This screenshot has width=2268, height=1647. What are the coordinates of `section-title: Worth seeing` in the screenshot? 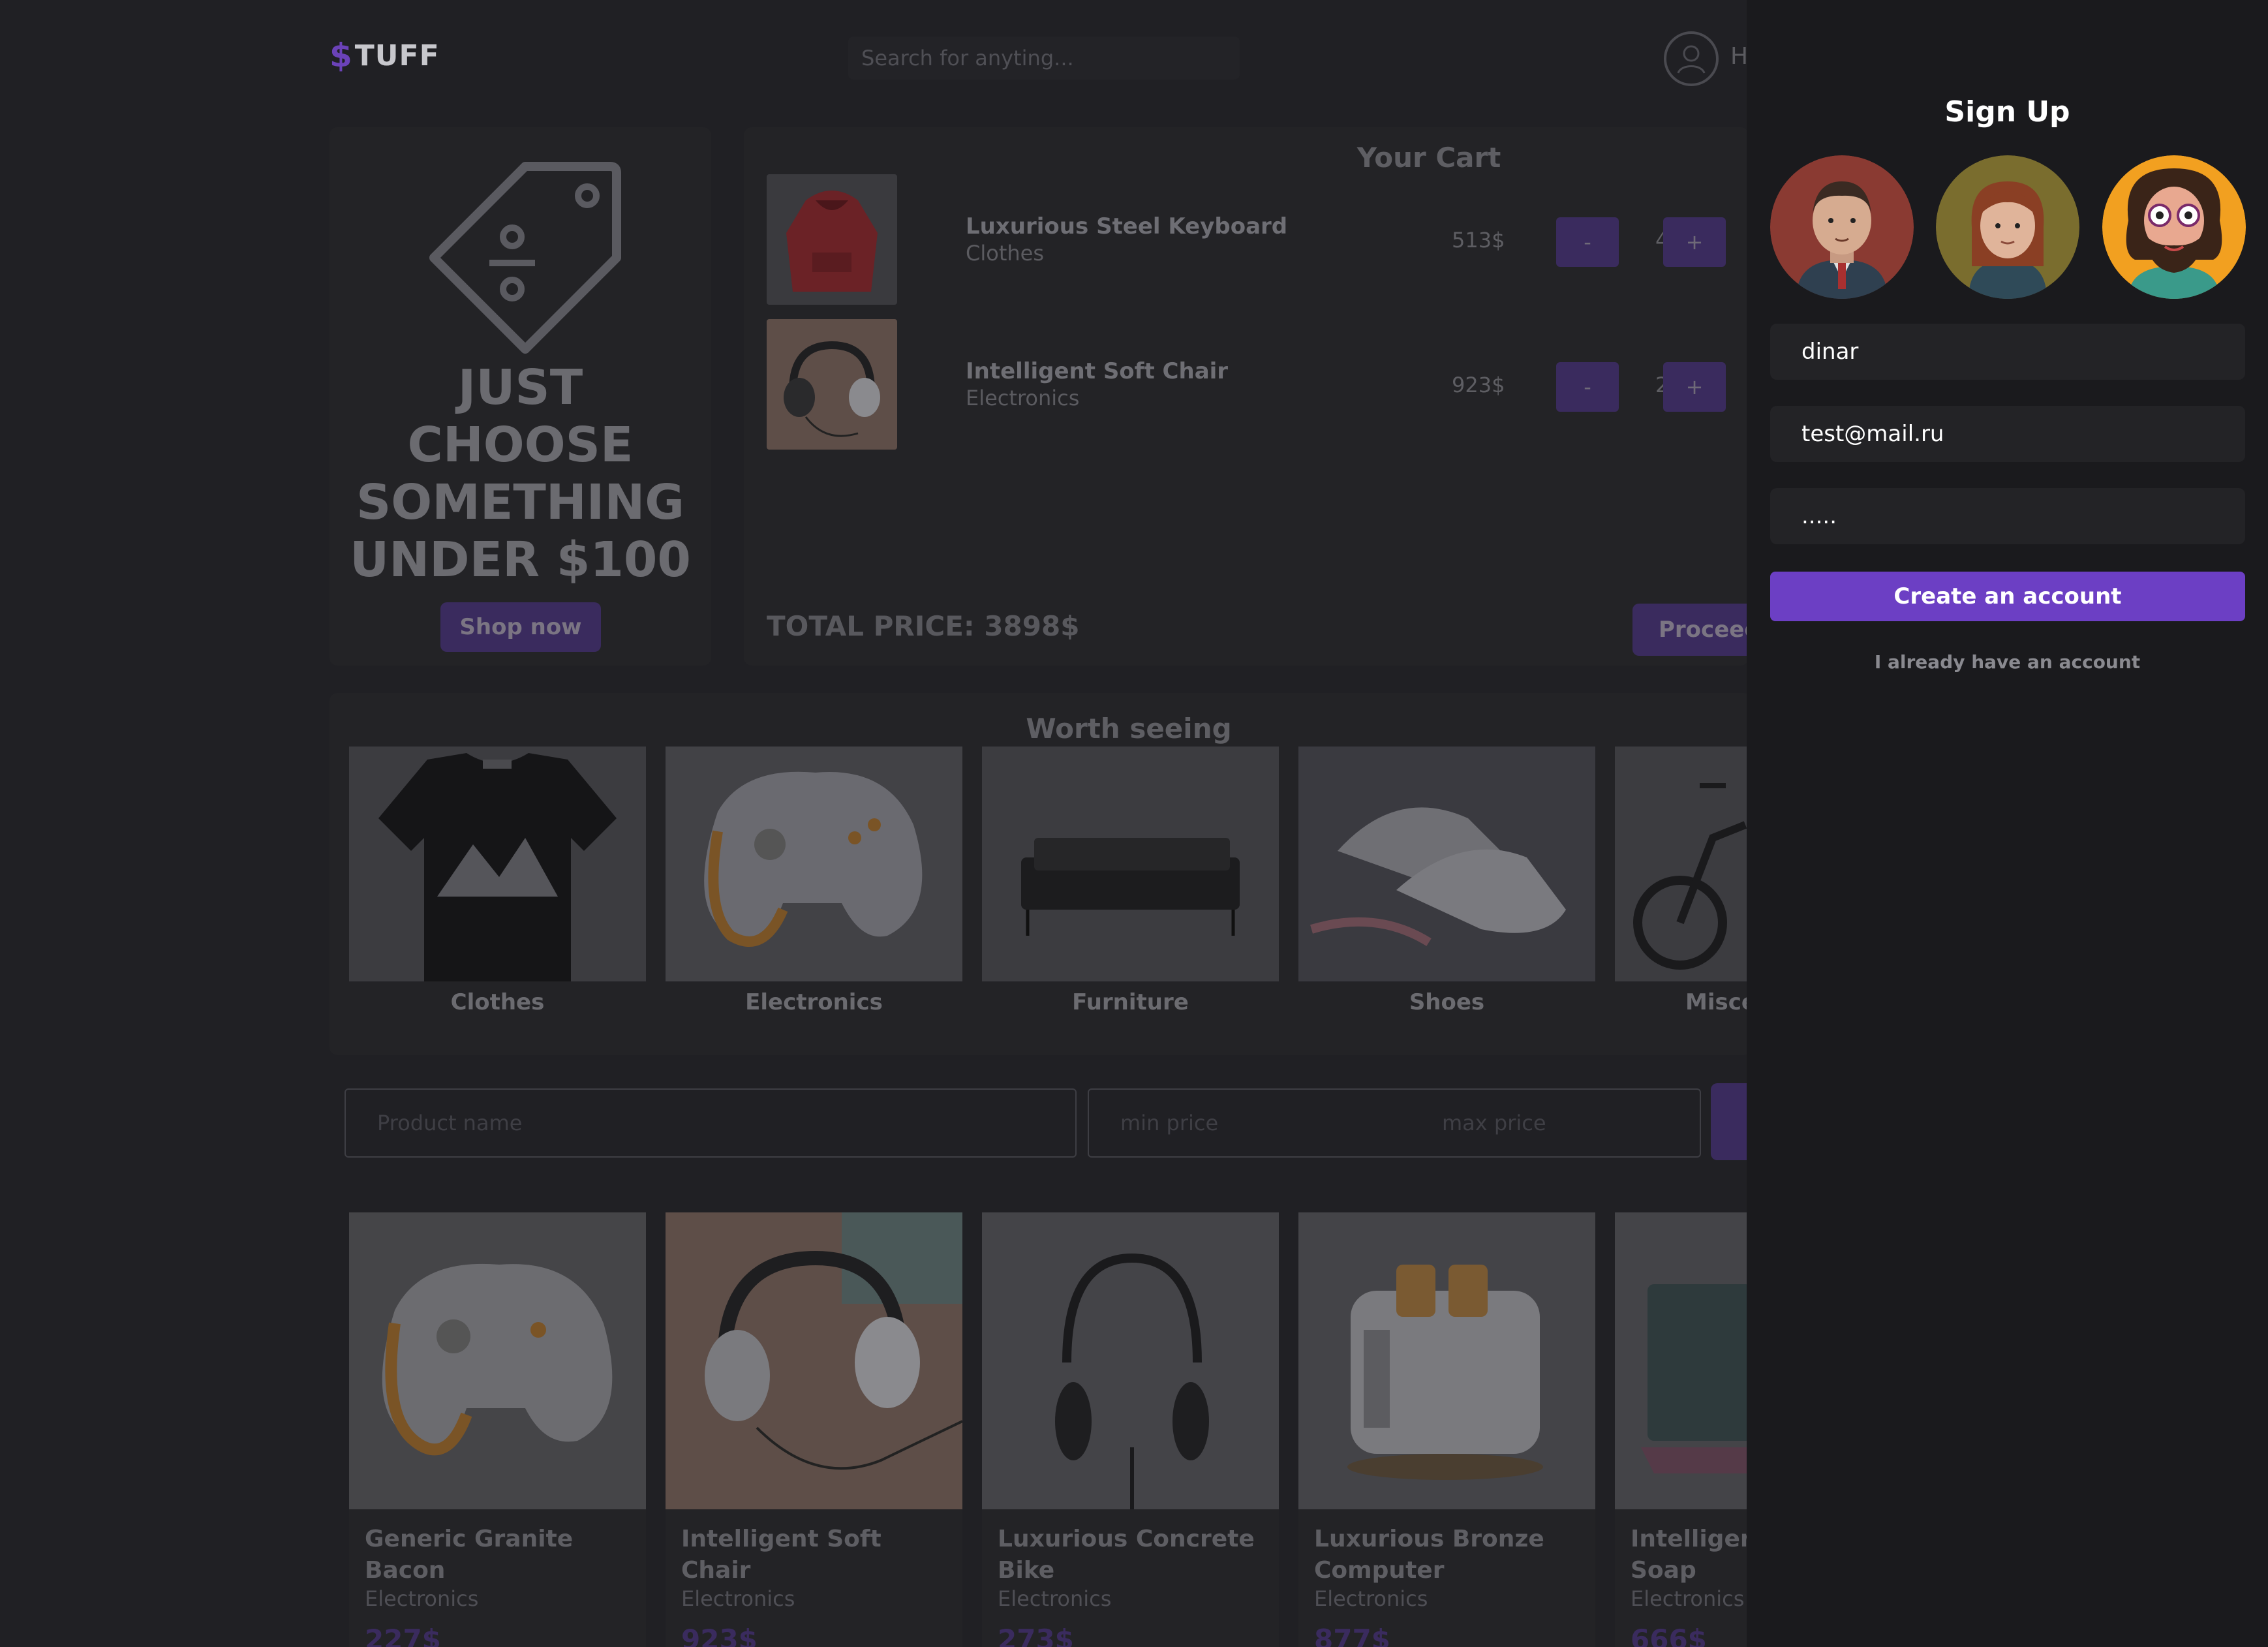 It's located at (1129, 729).